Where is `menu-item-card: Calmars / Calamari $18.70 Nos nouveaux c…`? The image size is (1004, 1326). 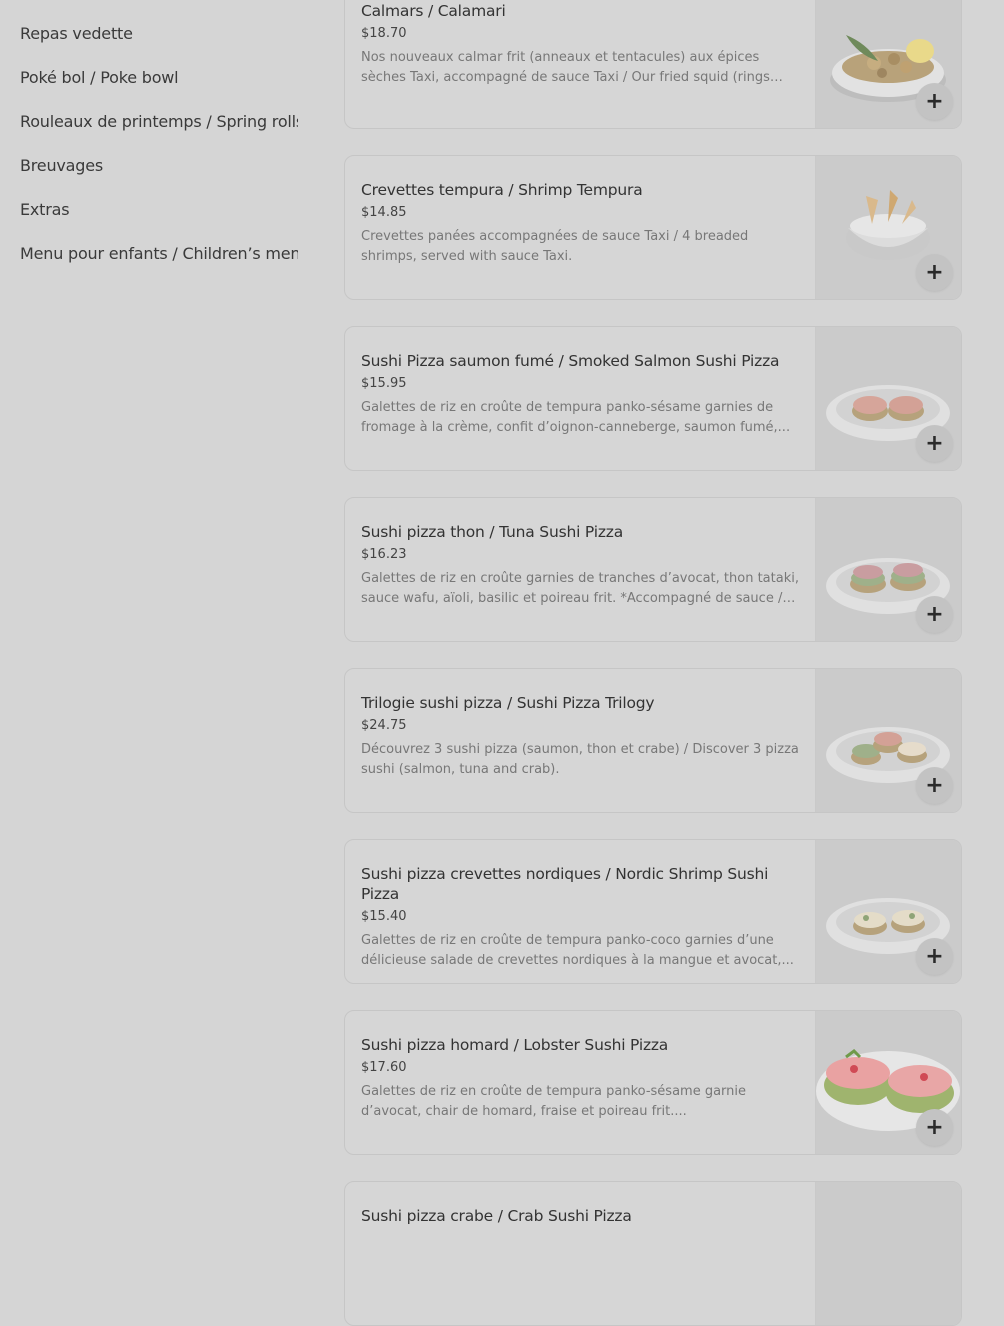
menu-item-card: Calmars / Calamari $18.70 Nos nouveaux c… is located at coordinates (653, 64).